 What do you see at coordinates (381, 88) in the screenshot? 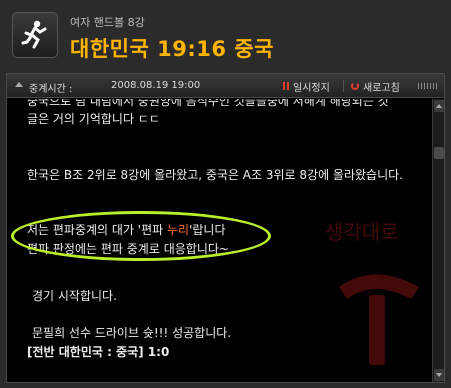
I see `refresh-label: 새로고침` at bounding box center [381, 88].